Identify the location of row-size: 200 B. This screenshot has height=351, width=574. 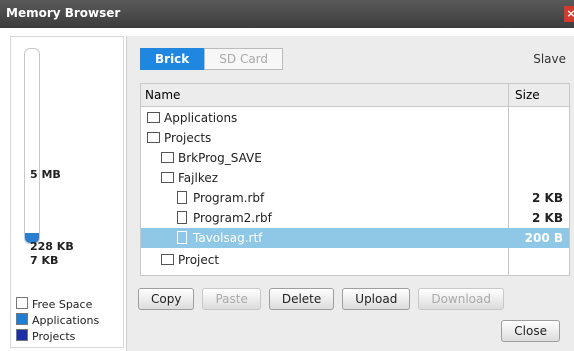
(543, 238).